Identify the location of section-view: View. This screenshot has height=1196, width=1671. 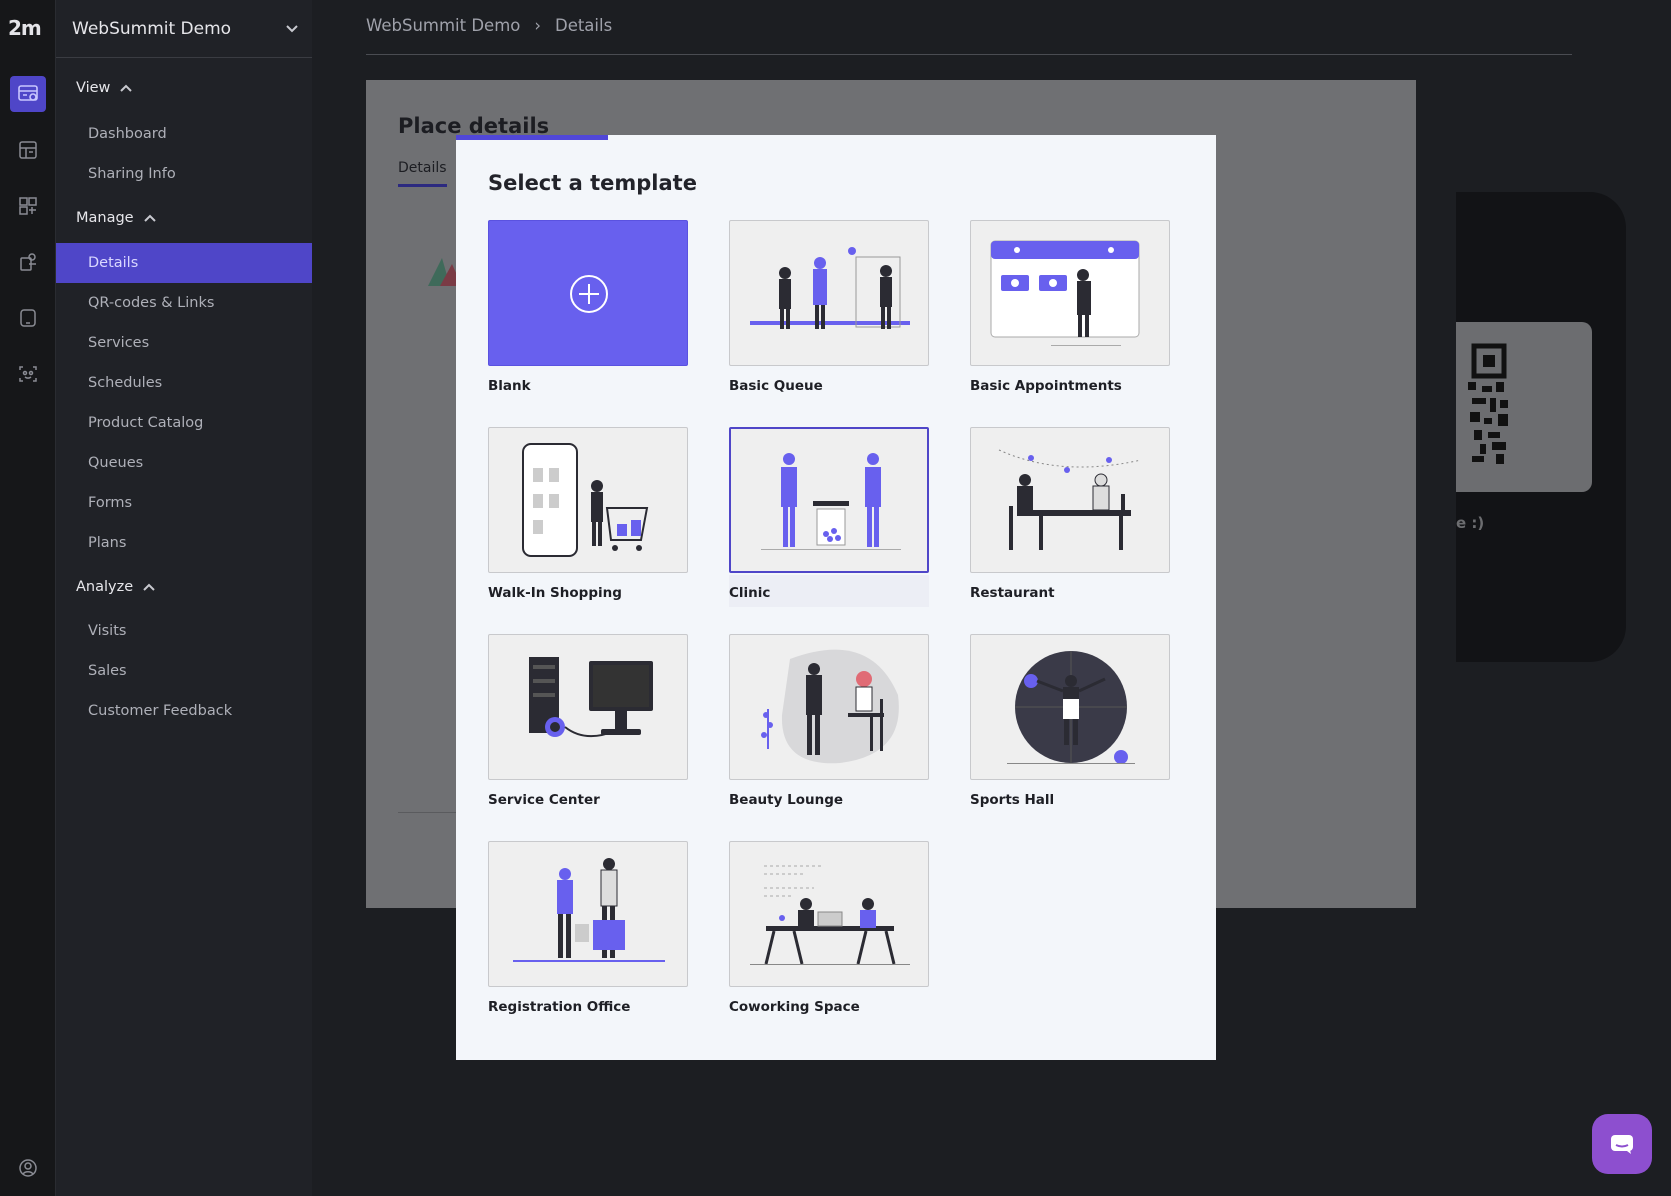
(104, 88).